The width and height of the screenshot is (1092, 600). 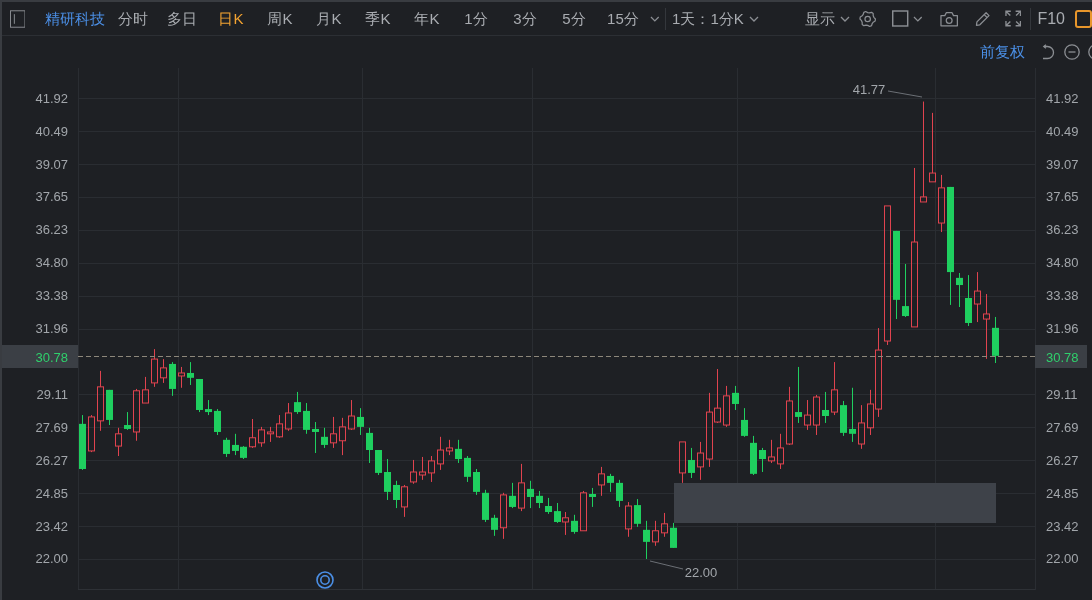 What do you see at coordinates (18, 18) in the screenshot?
I see `sidebar-icon` at bounding box center [18, 18].